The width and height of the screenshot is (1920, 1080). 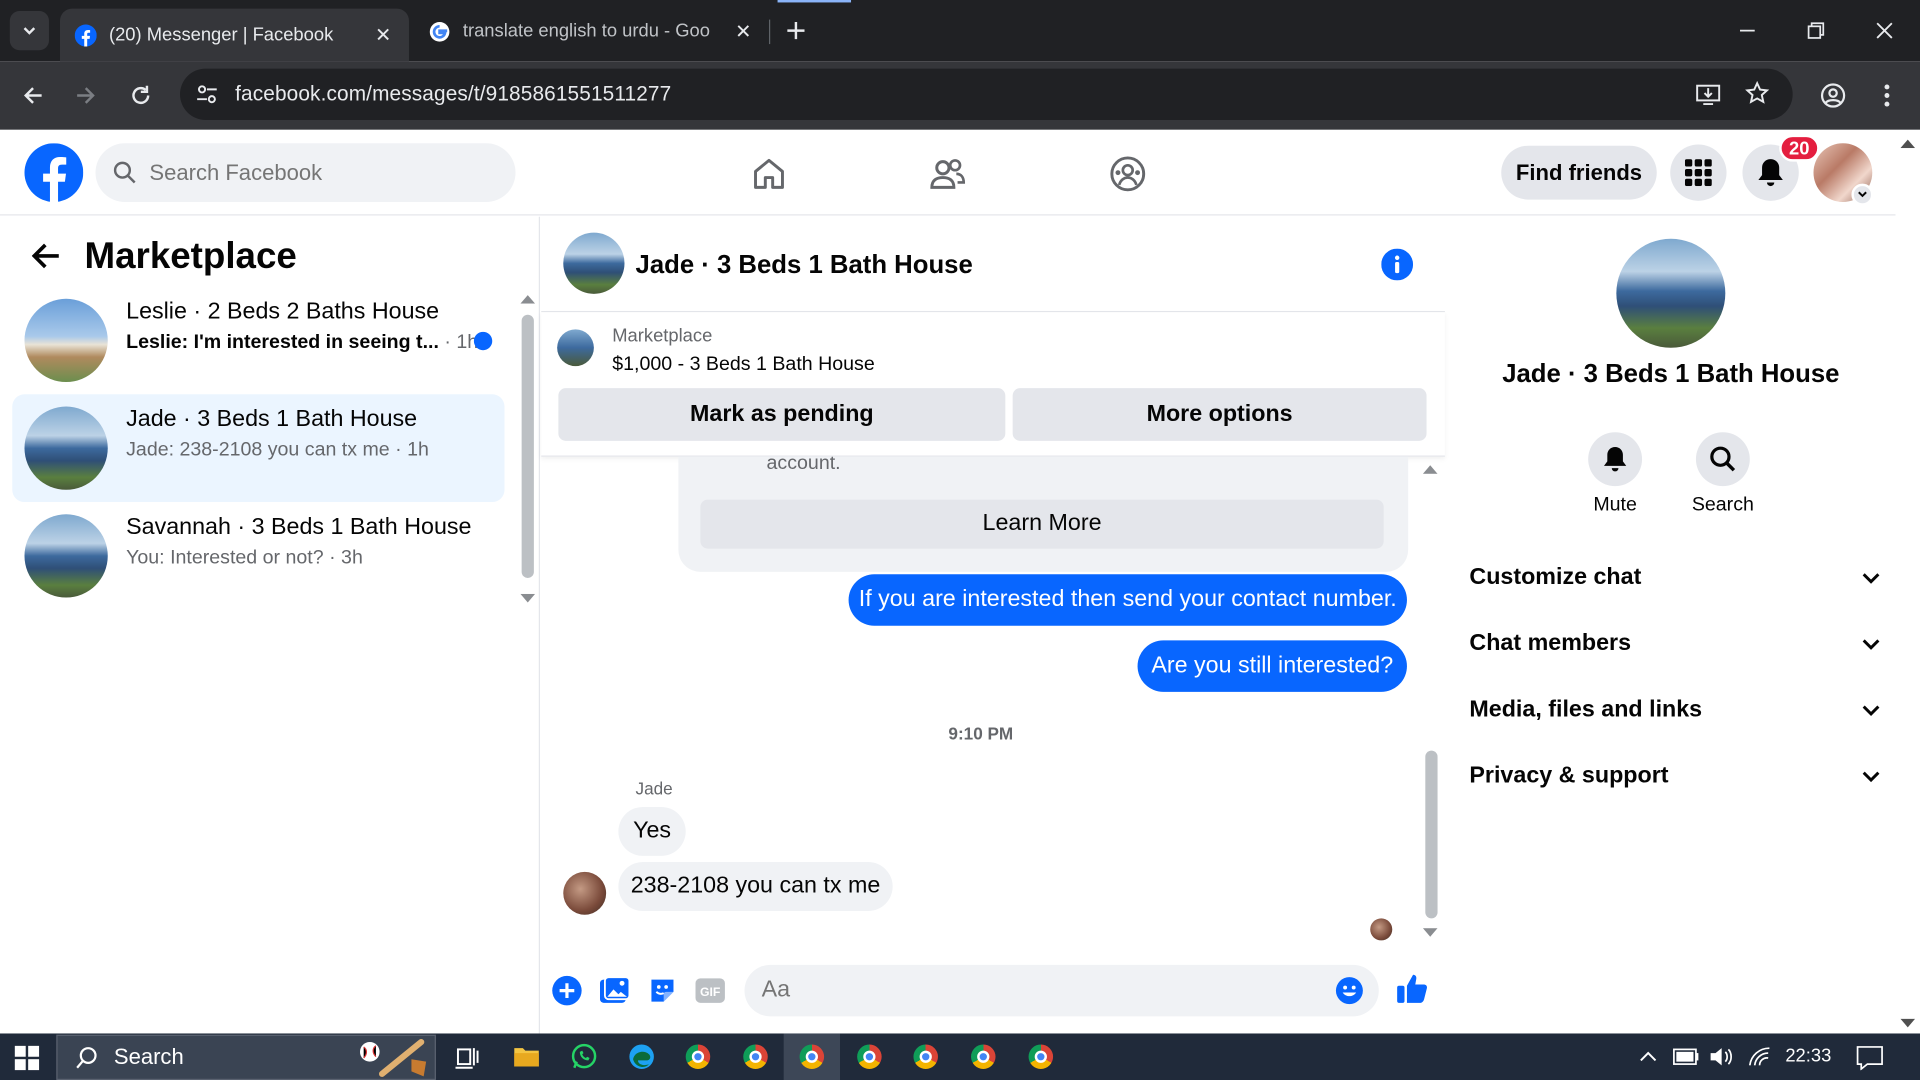 What do you see at coordinates (652, 831) in the screenshot?
I see `their-message-bubble: Yes` at bounding box center [652, 831].